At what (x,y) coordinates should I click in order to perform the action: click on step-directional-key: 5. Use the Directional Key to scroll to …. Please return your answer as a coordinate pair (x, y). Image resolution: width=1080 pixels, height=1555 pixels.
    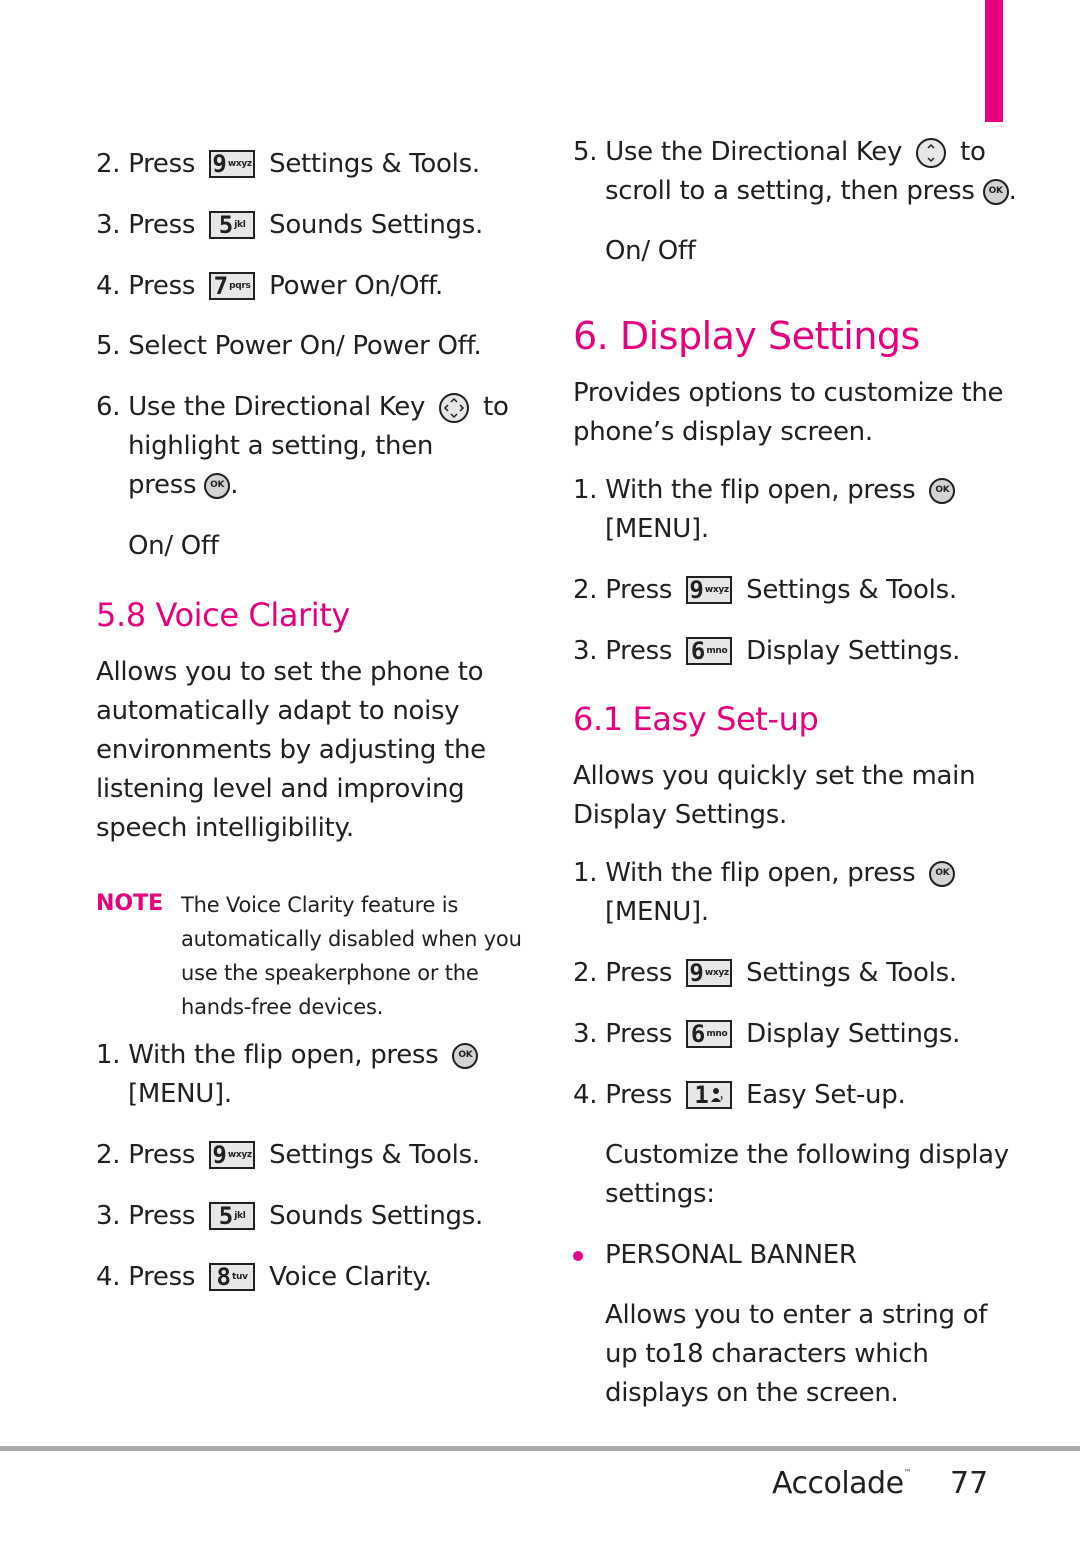
    Looking at the image, I should click on (795, 171).